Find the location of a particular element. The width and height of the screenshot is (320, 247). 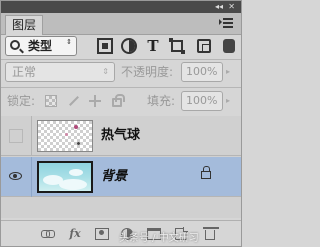

lock-row: 锁定: 填充: 100% ▸ is located at coordinates (121, 102).